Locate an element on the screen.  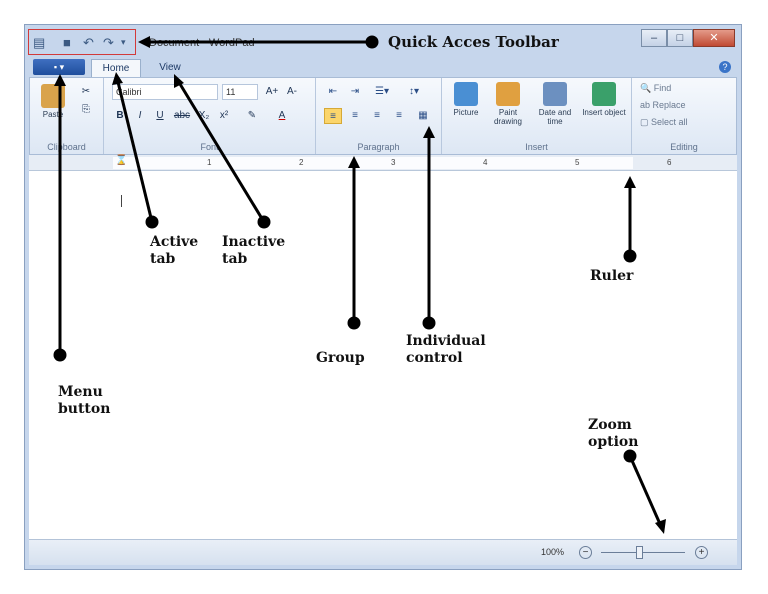
zoom-out-icon: − is located at coordinates (585, 552).